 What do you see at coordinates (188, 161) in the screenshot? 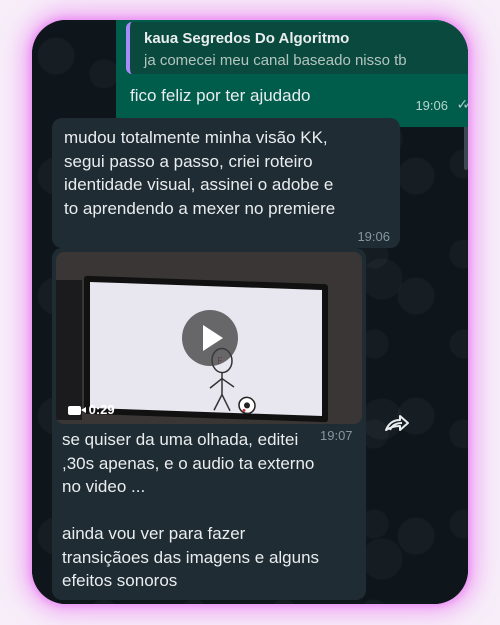
I see `message-line: segui passo a passo, criei roteiro` at bounding box center [188, 161].